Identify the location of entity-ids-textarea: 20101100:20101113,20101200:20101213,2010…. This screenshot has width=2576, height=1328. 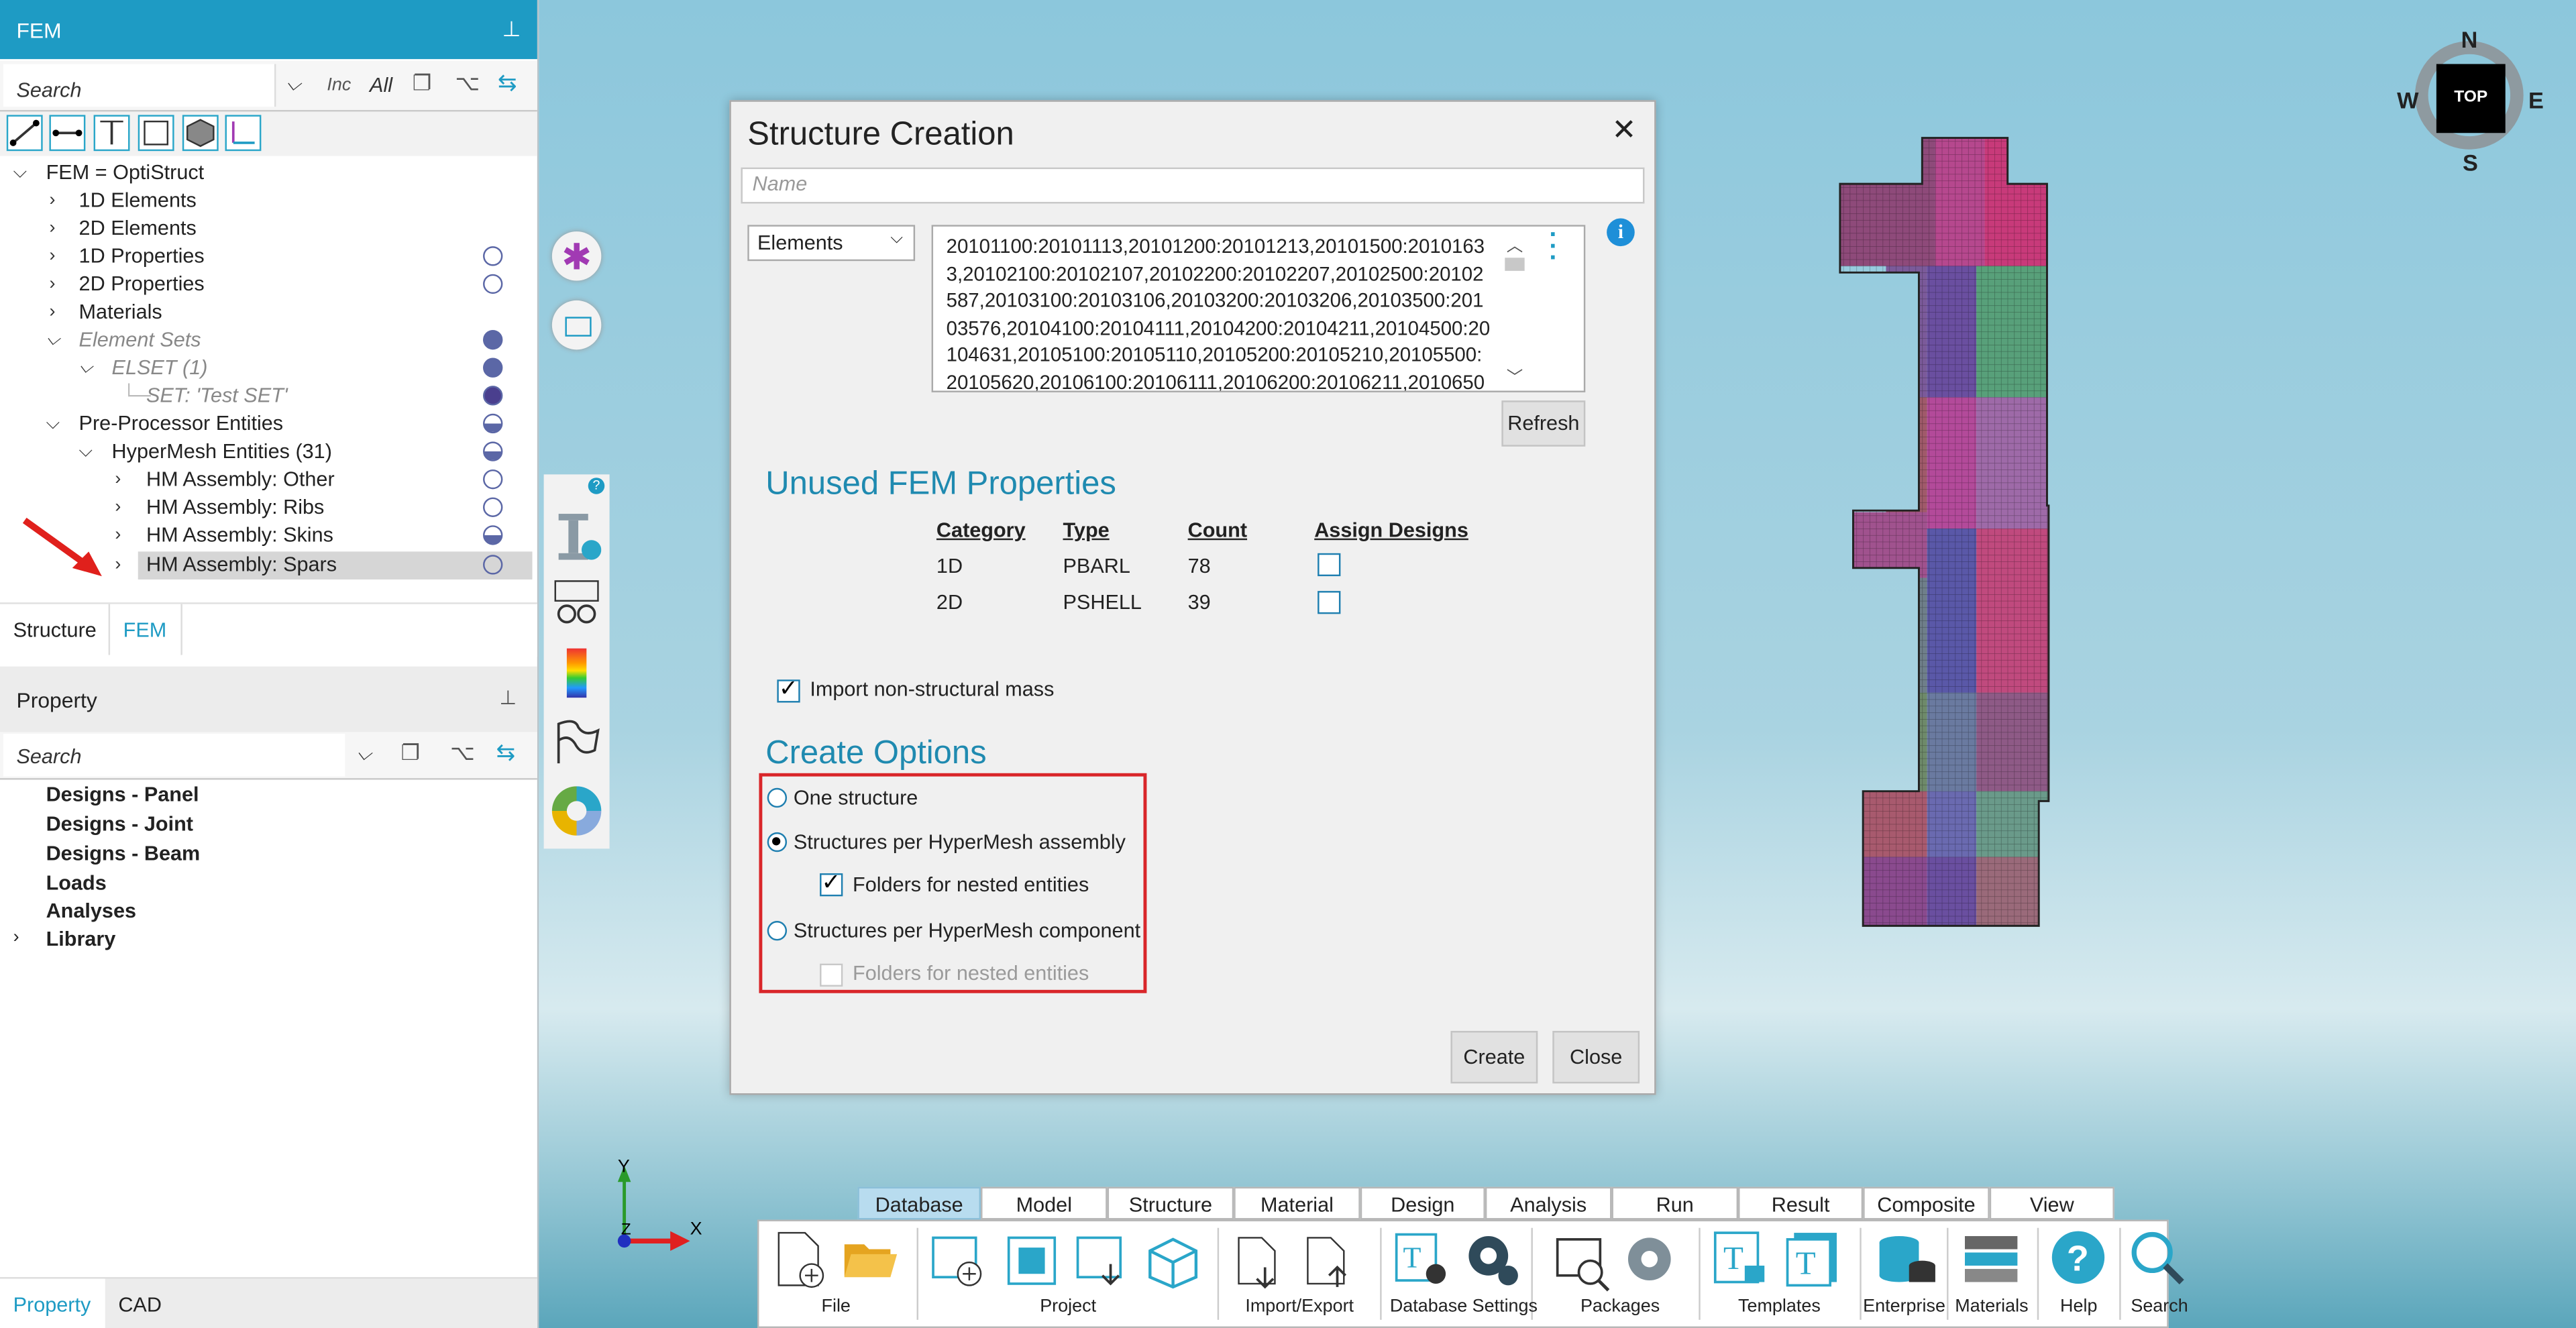
(1258, 308).